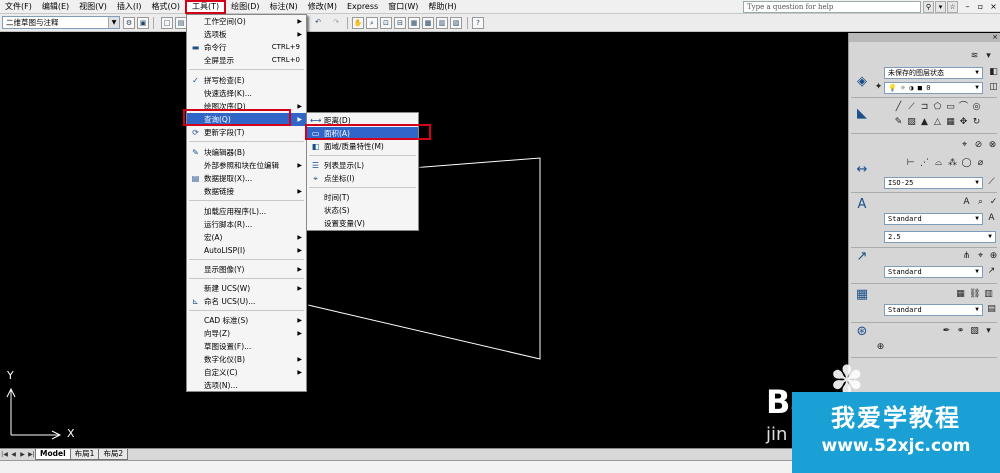 The image size is (1000, 473). What do you see at coordinates (880, 347) in the screenshot?
I see `add-icon: ⊕` at bounding box center [880, 347].